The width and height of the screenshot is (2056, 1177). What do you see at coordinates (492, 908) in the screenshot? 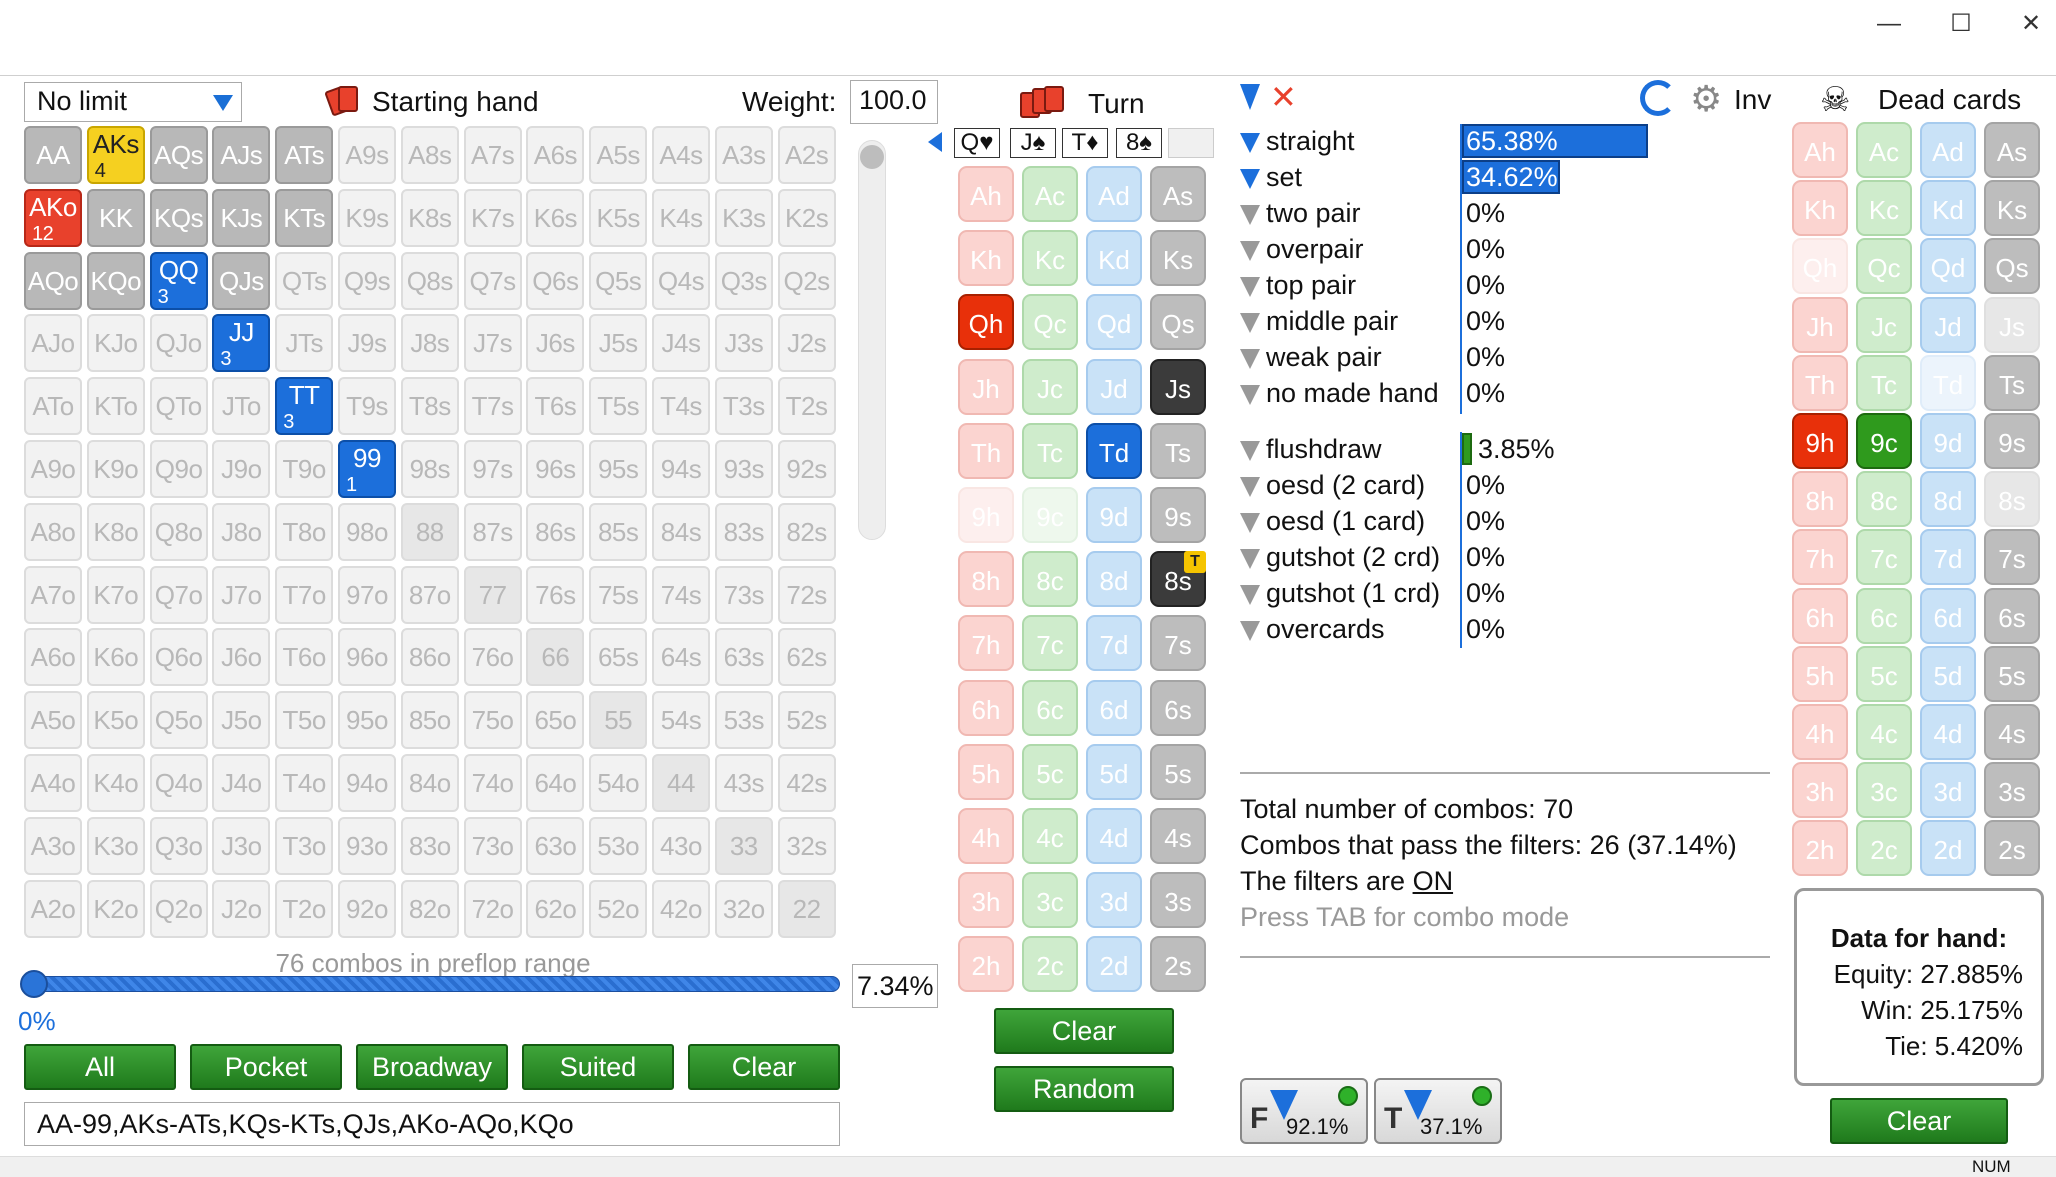
I see `hand-cell-72o: 72o` at bounding box center [492, 908].